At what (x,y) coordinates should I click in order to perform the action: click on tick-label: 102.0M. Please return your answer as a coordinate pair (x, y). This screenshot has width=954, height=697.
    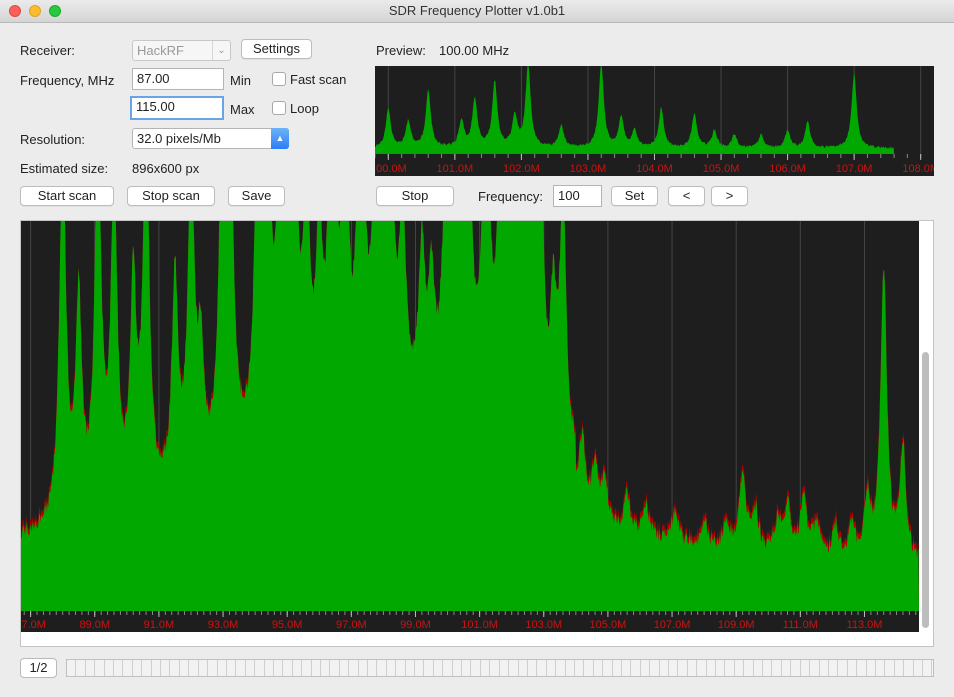
    Looking at the image, I should click on (521, 169).